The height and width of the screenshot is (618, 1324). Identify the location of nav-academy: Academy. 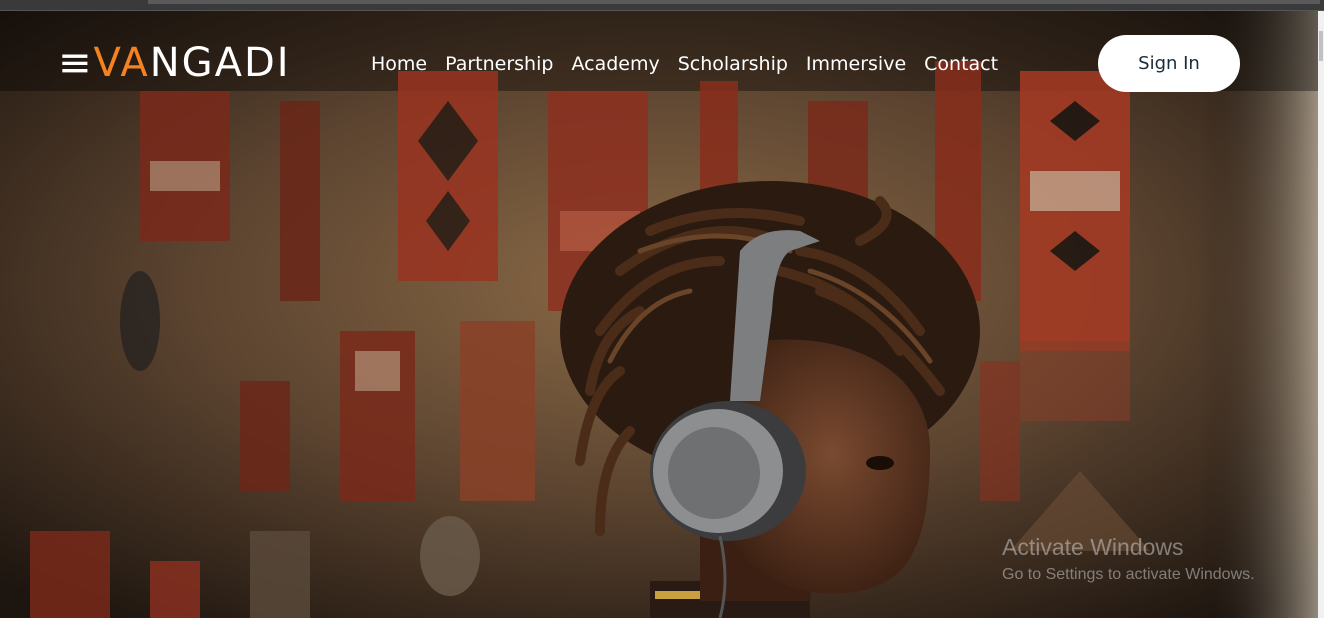
(615, 64).